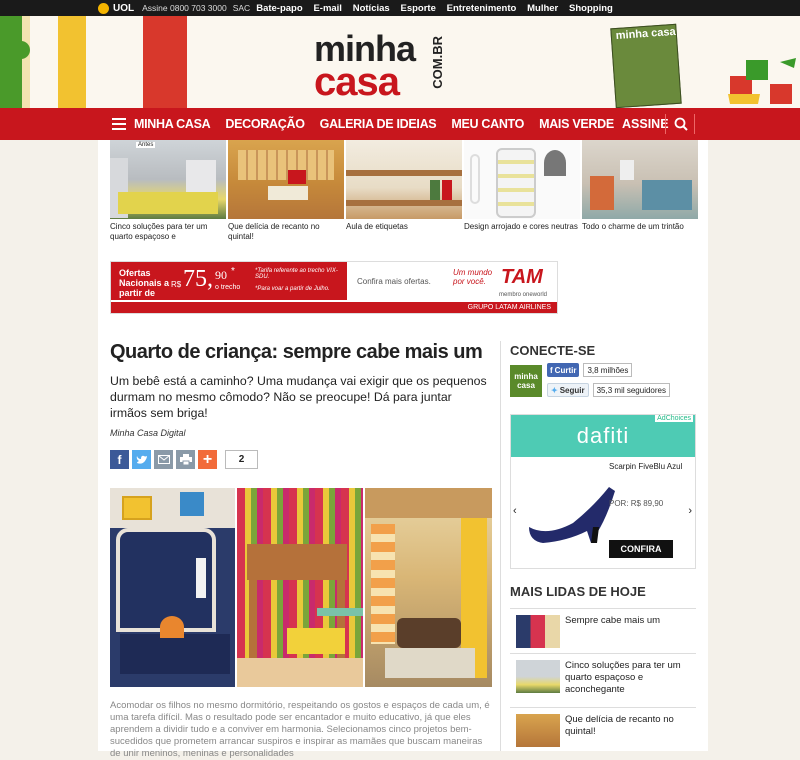  Describe the element at coordinates (184, 8) in the screenshot. I see `assine-phone: Assine 0800 703 3000` at that location.